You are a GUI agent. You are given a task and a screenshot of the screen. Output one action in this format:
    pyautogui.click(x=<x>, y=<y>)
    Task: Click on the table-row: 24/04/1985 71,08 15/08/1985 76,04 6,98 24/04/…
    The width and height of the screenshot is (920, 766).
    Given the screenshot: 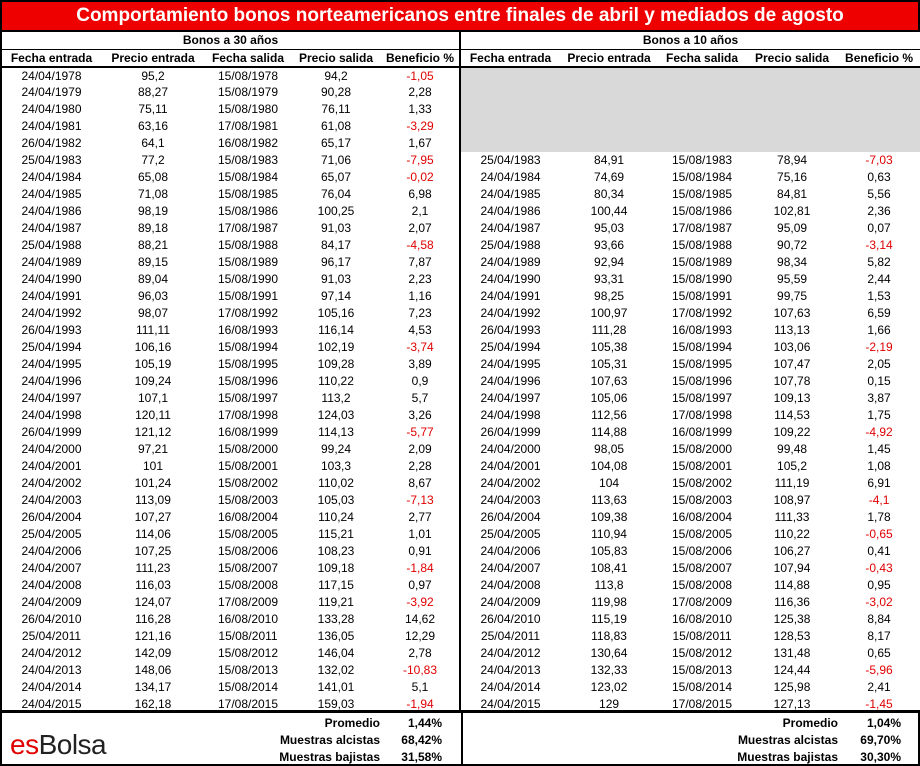 What is the action you would take?
    pyautogui.click(x=460, y=194)
    